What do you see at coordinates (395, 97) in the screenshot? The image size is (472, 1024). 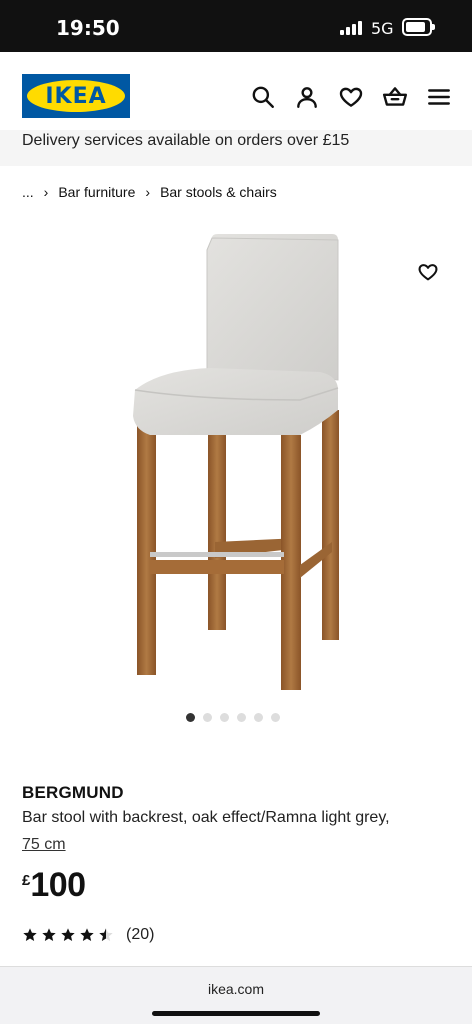 I see `basket-icon` at bounding box center [395, 97].